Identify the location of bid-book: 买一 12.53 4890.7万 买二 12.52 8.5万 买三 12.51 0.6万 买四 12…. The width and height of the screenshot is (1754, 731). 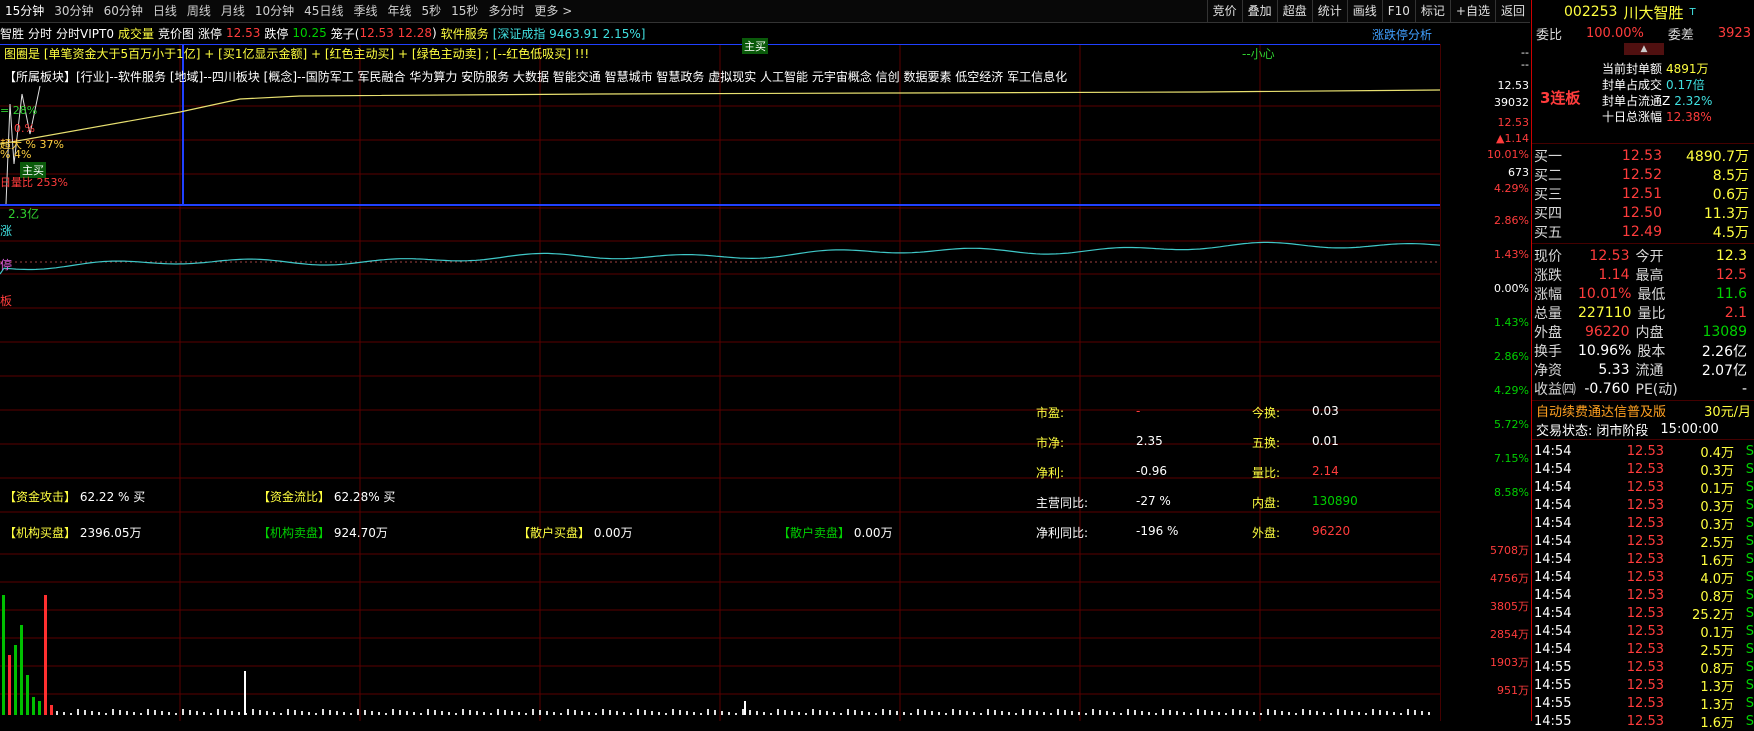
(1643, 194).